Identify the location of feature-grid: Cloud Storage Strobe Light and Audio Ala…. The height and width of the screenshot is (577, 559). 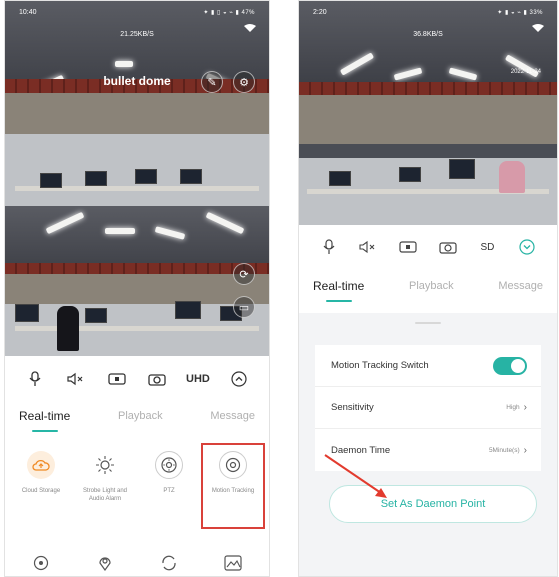
(137, 486).